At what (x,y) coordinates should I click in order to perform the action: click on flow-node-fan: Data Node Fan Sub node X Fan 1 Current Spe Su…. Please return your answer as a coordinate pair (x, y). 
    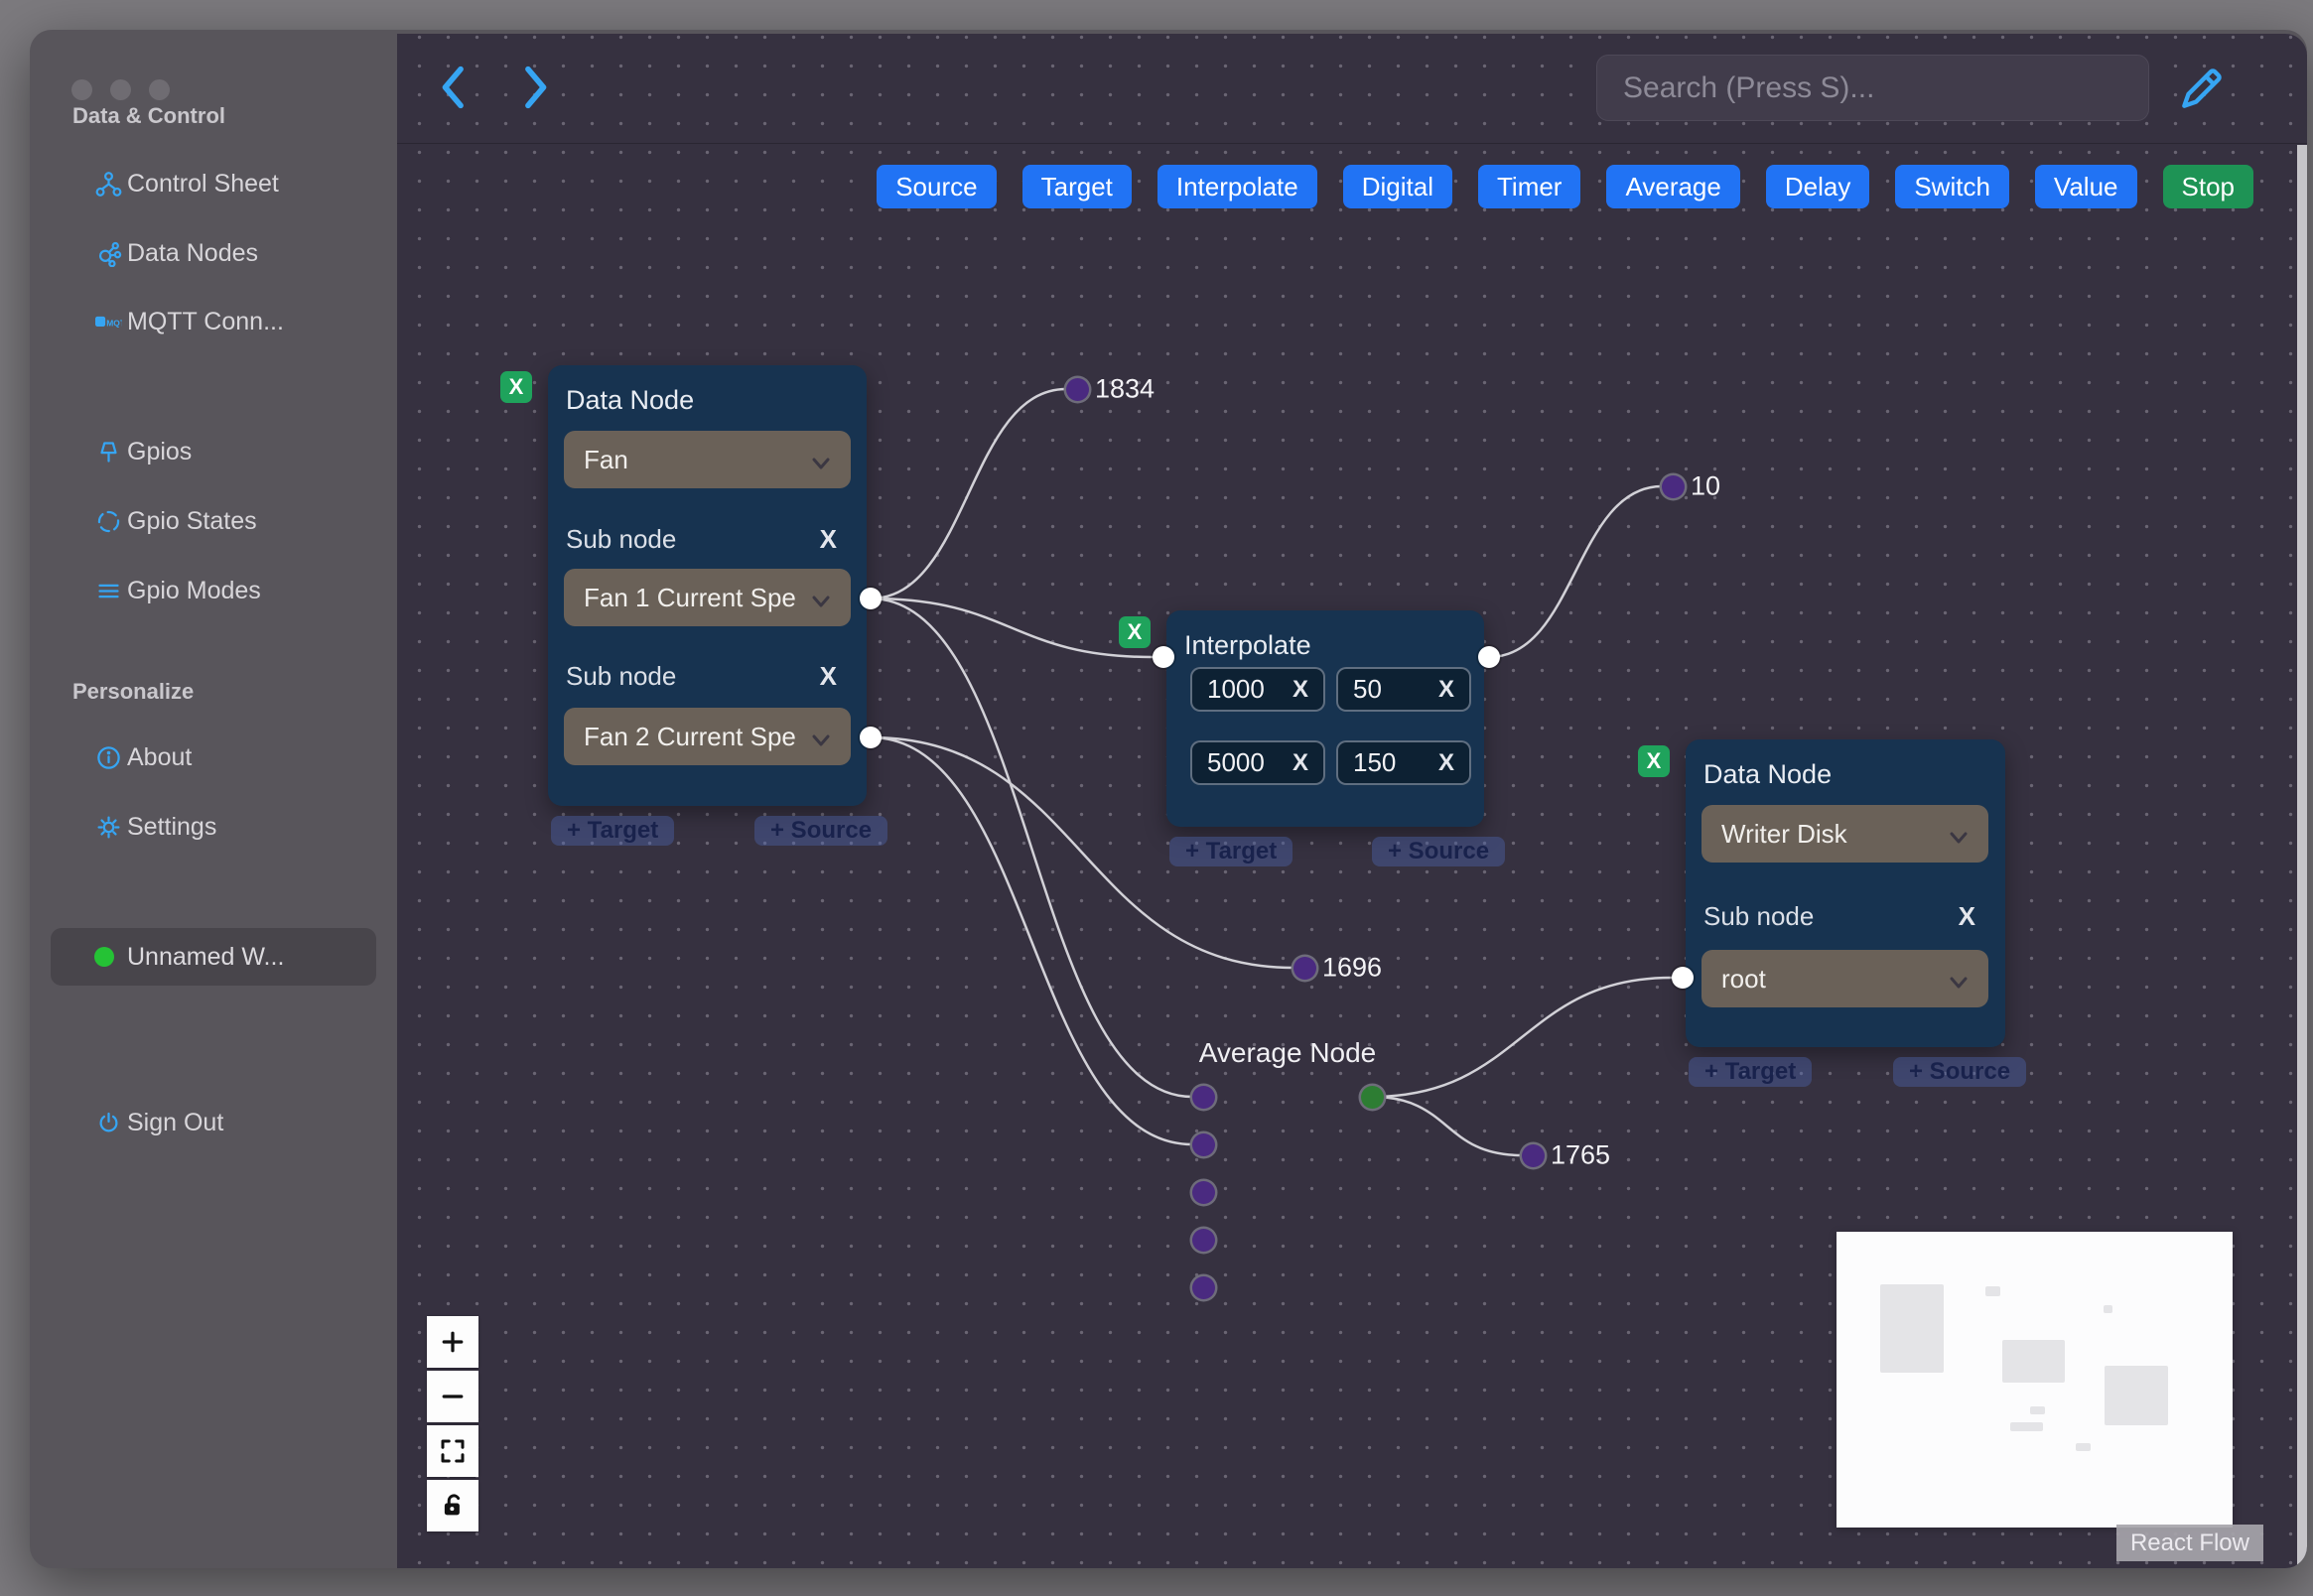
    Looking at the image, I should click on (691, 585).